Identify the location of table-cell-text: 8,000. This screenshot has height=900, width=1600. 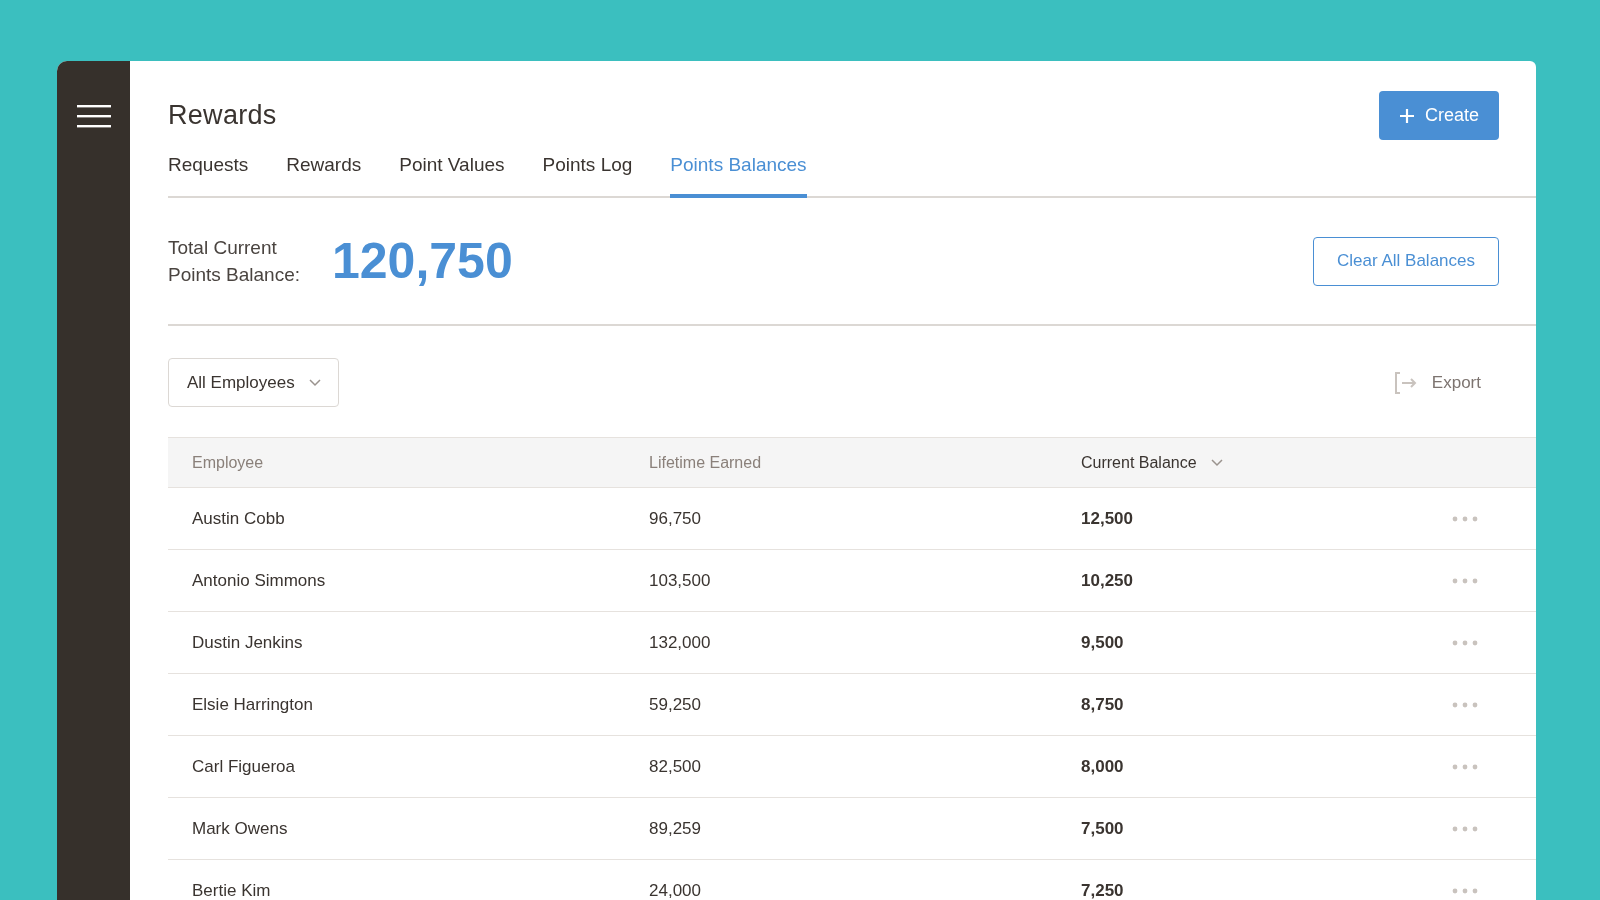
(1103, 766).